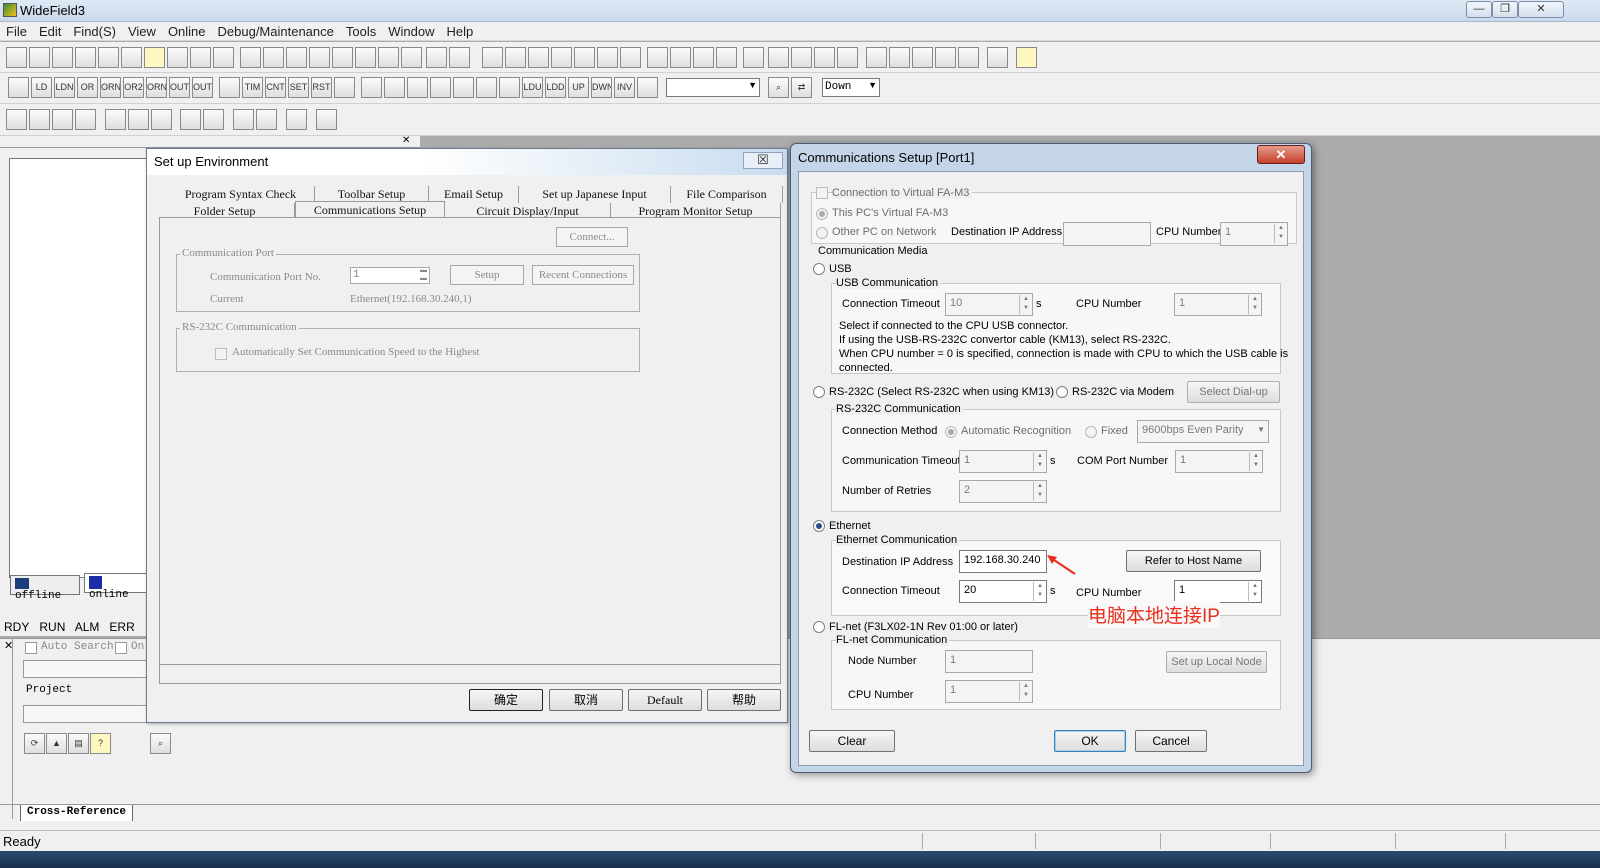 The width and height of the screenshot is (1600, 868). What do you see at coordinates (202, 87) in the screenshot?
I see `ladder-tool-icon: OUTN` at bounding box center [202, 87].